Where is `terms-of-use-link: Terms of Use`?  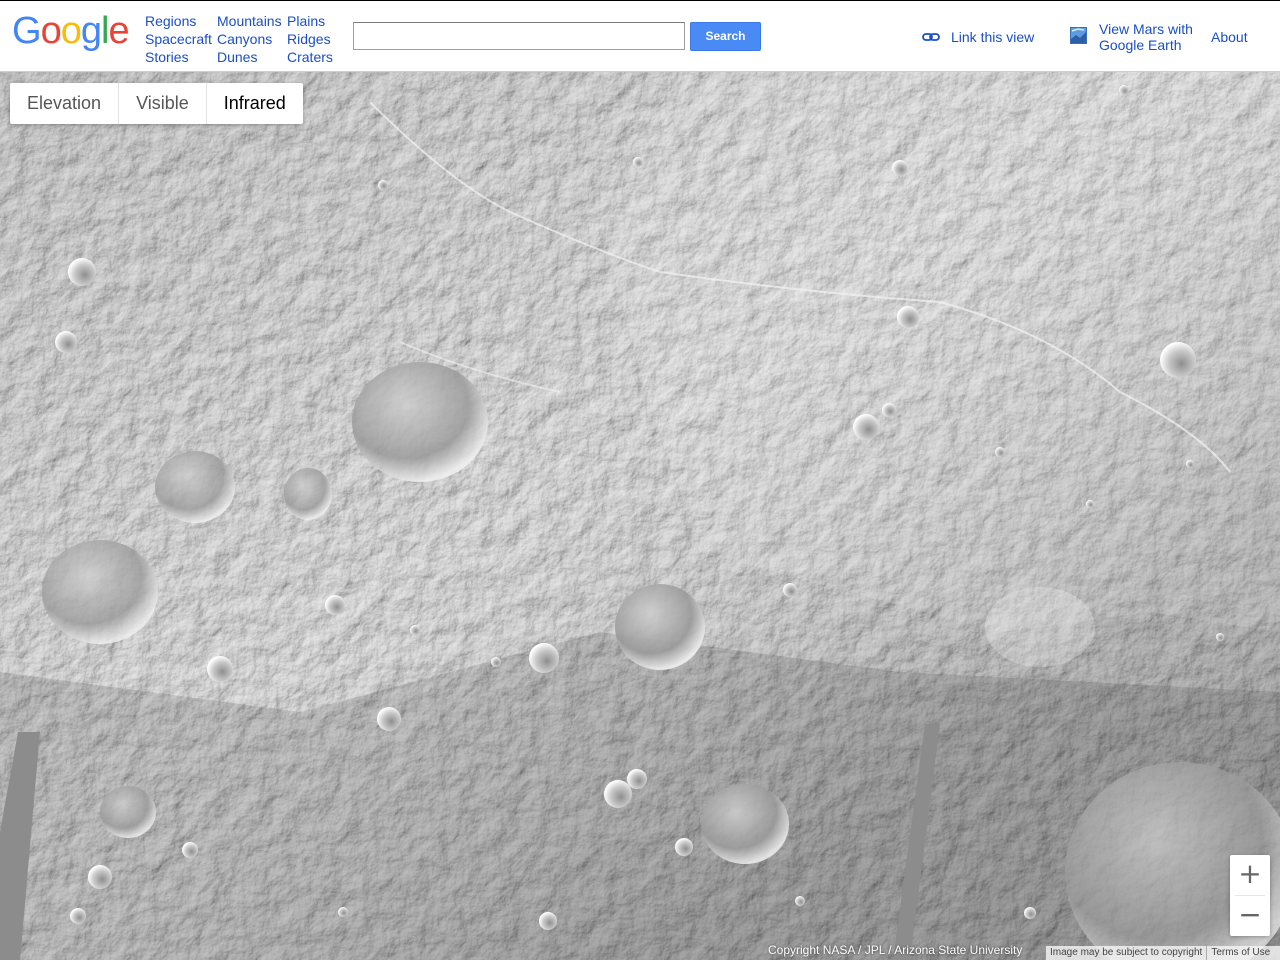
terms-of-use-link: Terms of Use is located at coordinates (1240, 953).